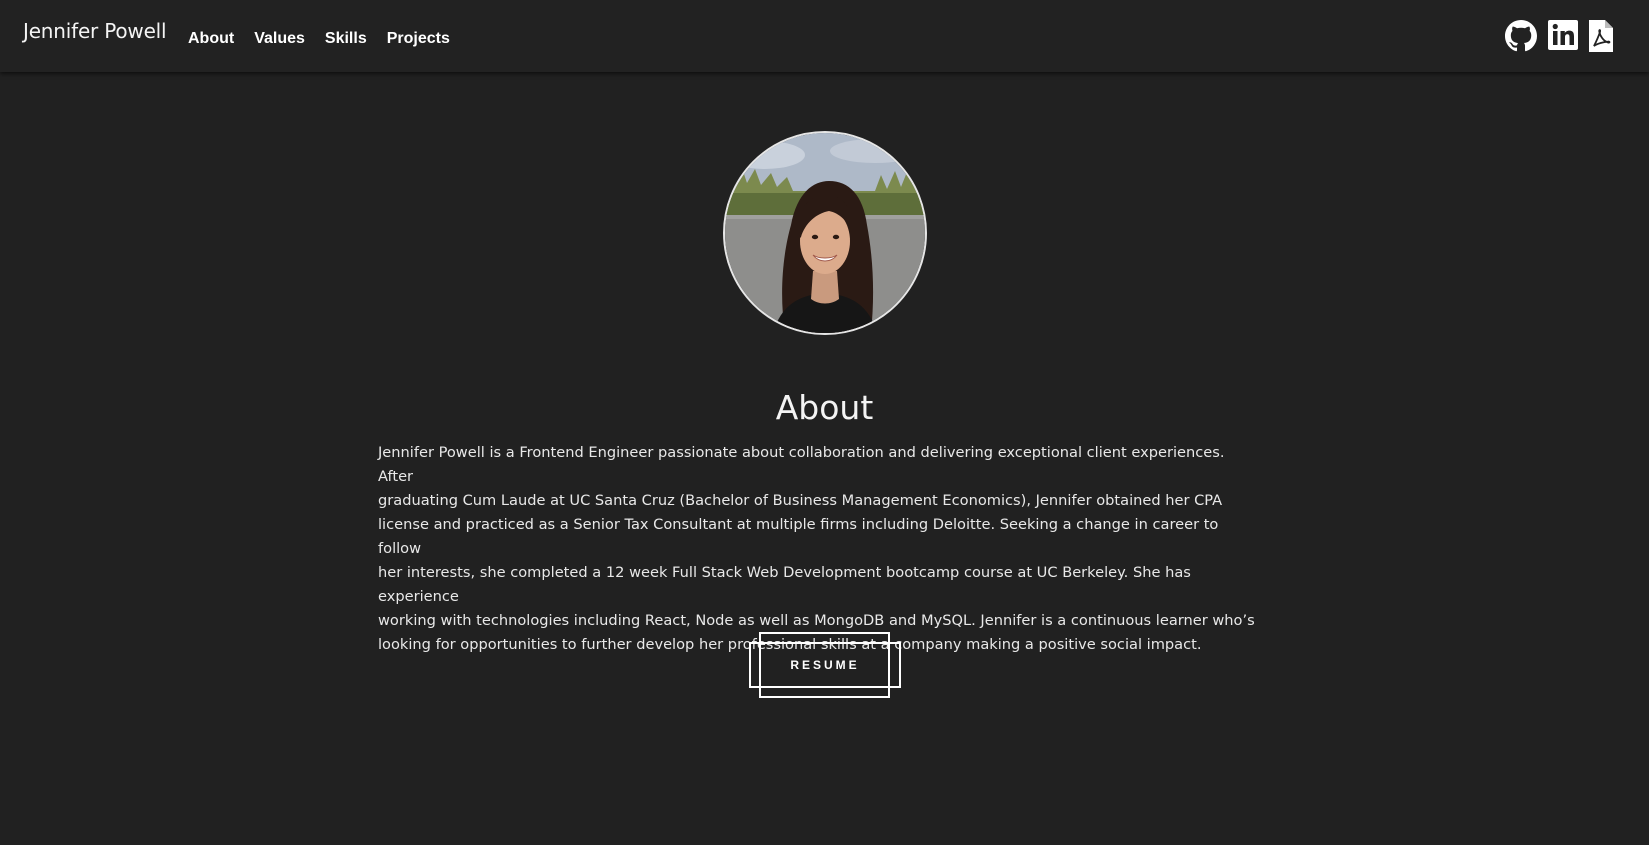 Image resolution: width=1649 pixels, height=845 pixels. Describe the element at coordinates (211, 39) in the screenshot. I see `nav-link-about: About` at that location.